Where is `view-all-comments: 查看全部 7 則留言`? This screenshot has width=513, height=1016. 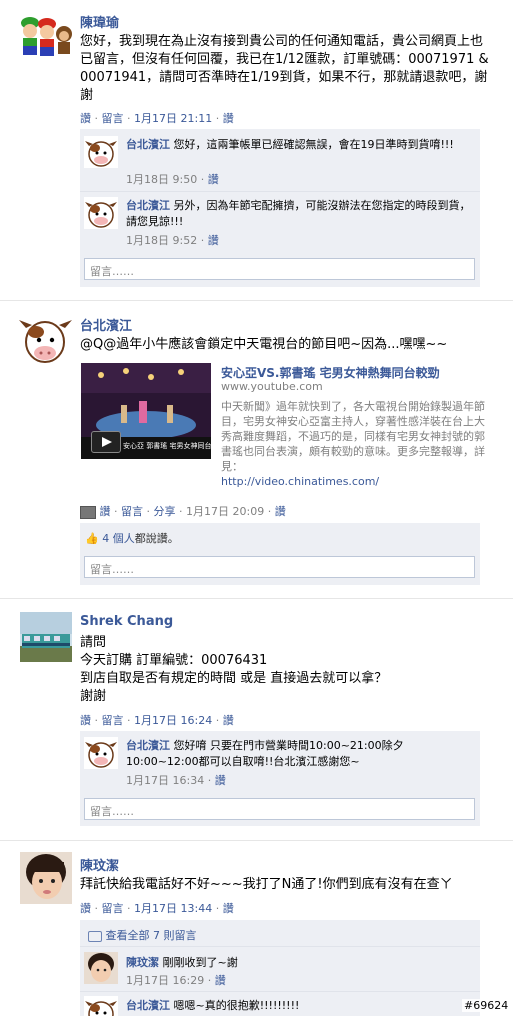 view-all-comments: 查看全部 7 則留言 is located at coordinates (142, 935).